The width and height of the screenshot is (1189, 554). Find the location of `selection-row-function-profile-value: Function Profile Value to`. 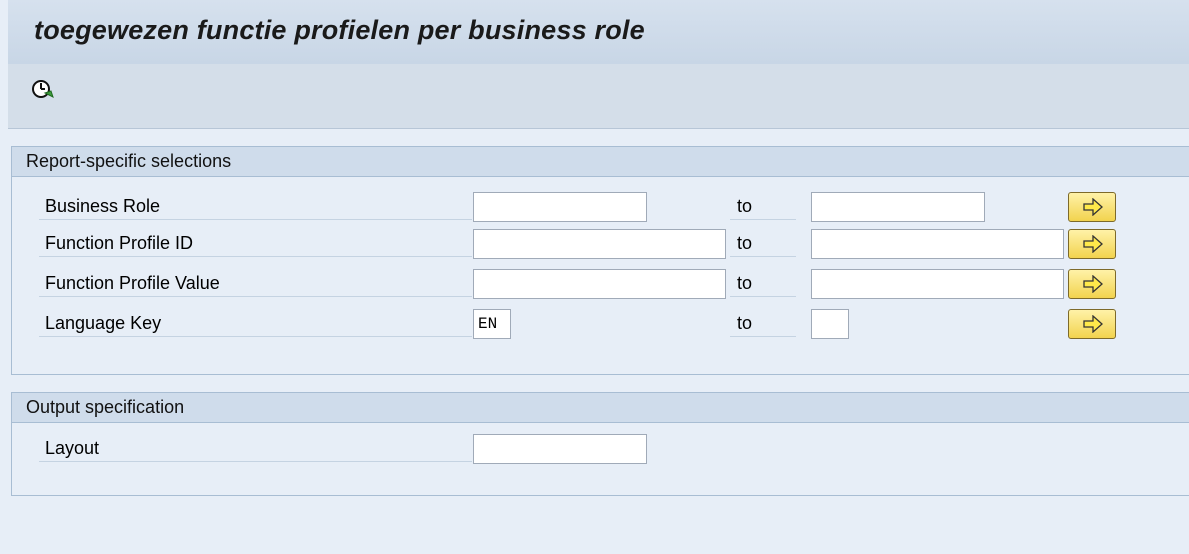

selection-row-function-profile-value: Function Profile Value to is located at coordinates (600, 284).